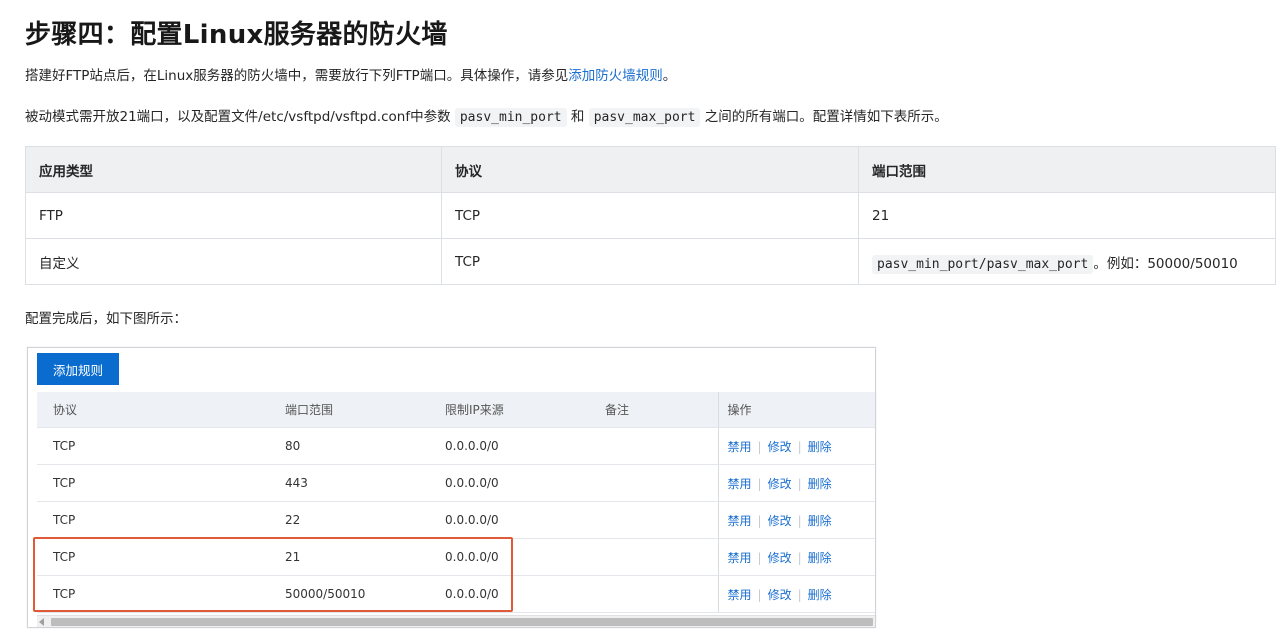  What do you see at coordinates (824, 117) in the screenshot?
I see `passive-text-post: 之间的所有端口。配置详情如下表所示。` at bounding box center [824, 117].